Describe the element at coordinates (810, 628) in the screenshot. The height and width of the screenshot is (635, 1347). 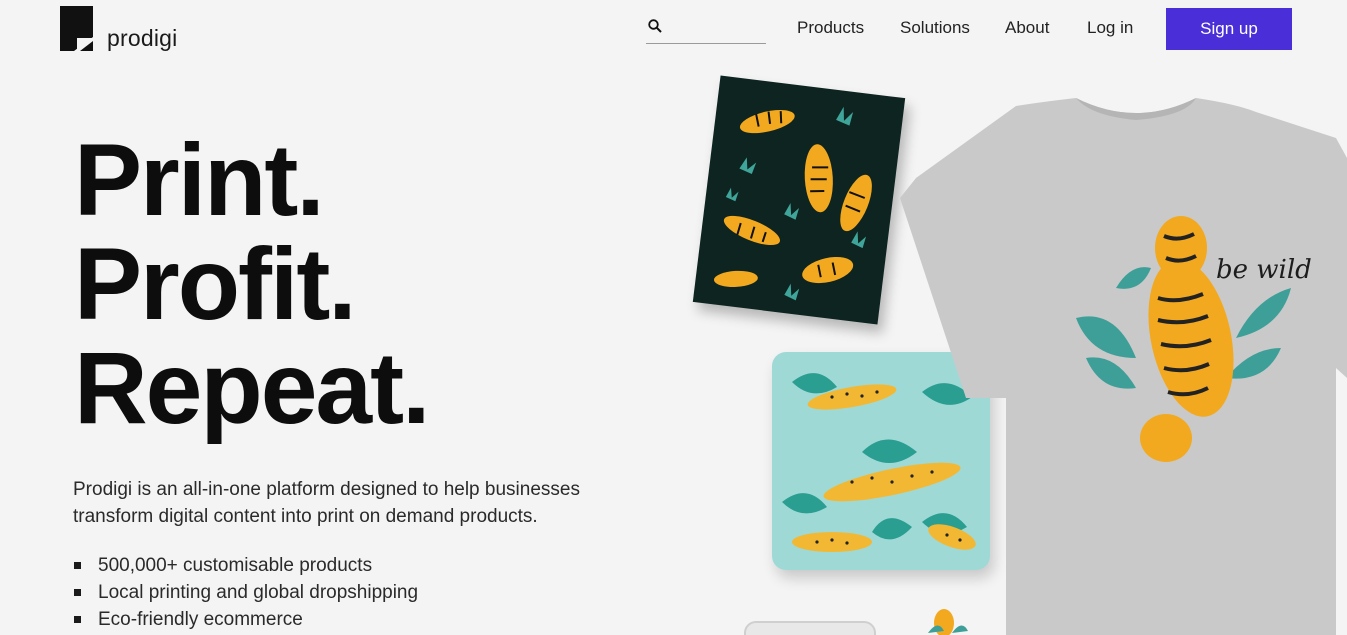
I see `phone-case-product-image` at that location.